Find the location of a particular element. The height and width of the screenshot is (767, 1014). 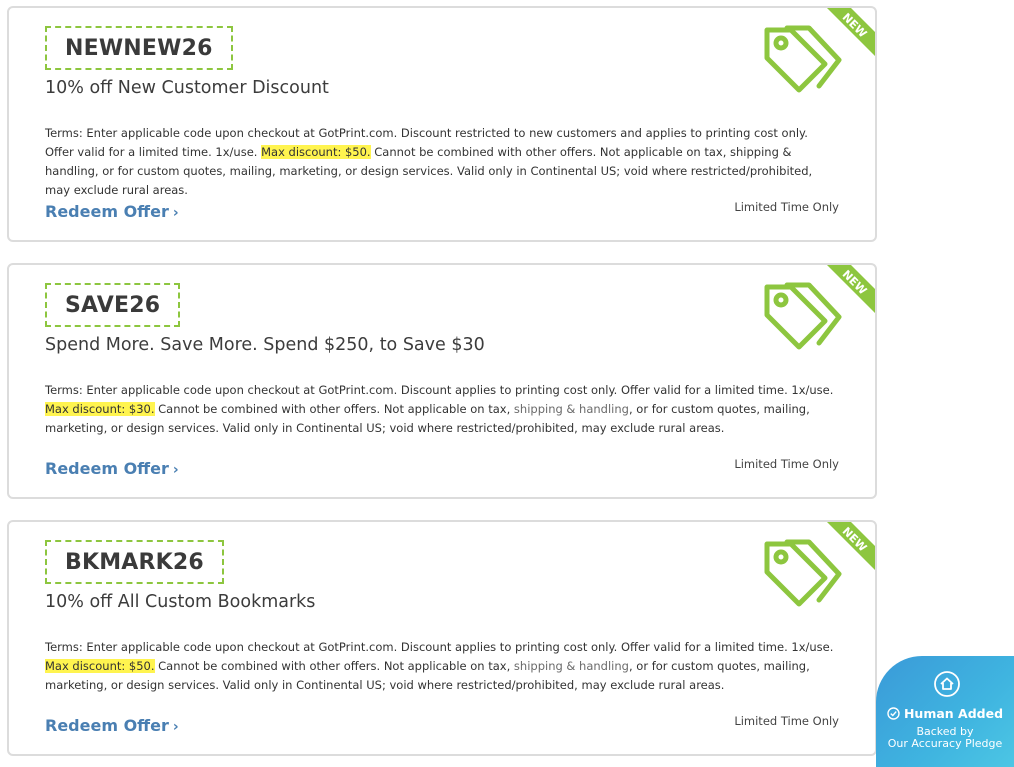

badge-subtitle: Backed by Our Accuracy Pledge is located at coordinates (945, 738).